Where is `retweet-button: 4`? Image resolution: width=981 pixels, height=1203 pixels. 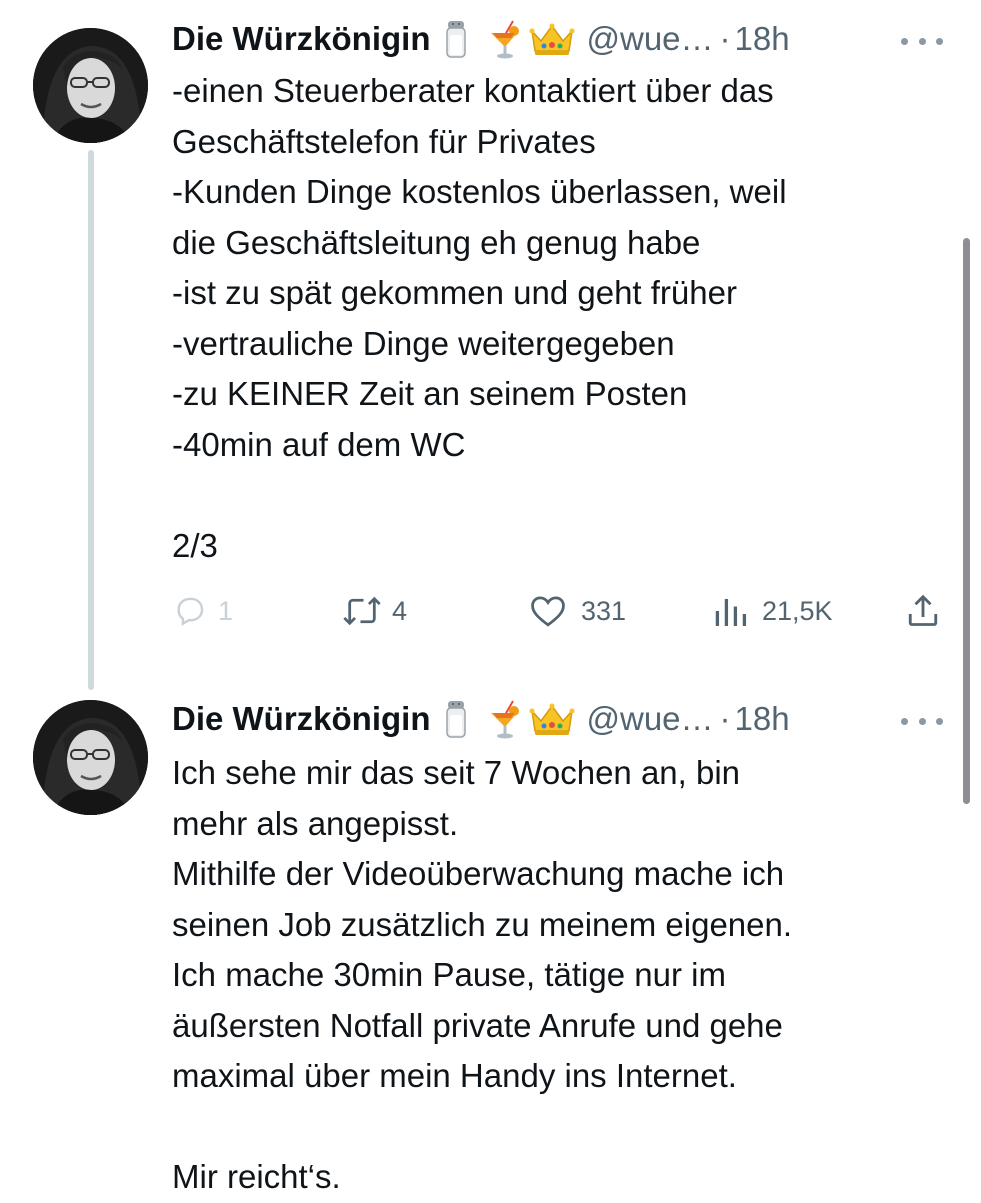 retweet-button: 4 is located at coordinates (374, 611).